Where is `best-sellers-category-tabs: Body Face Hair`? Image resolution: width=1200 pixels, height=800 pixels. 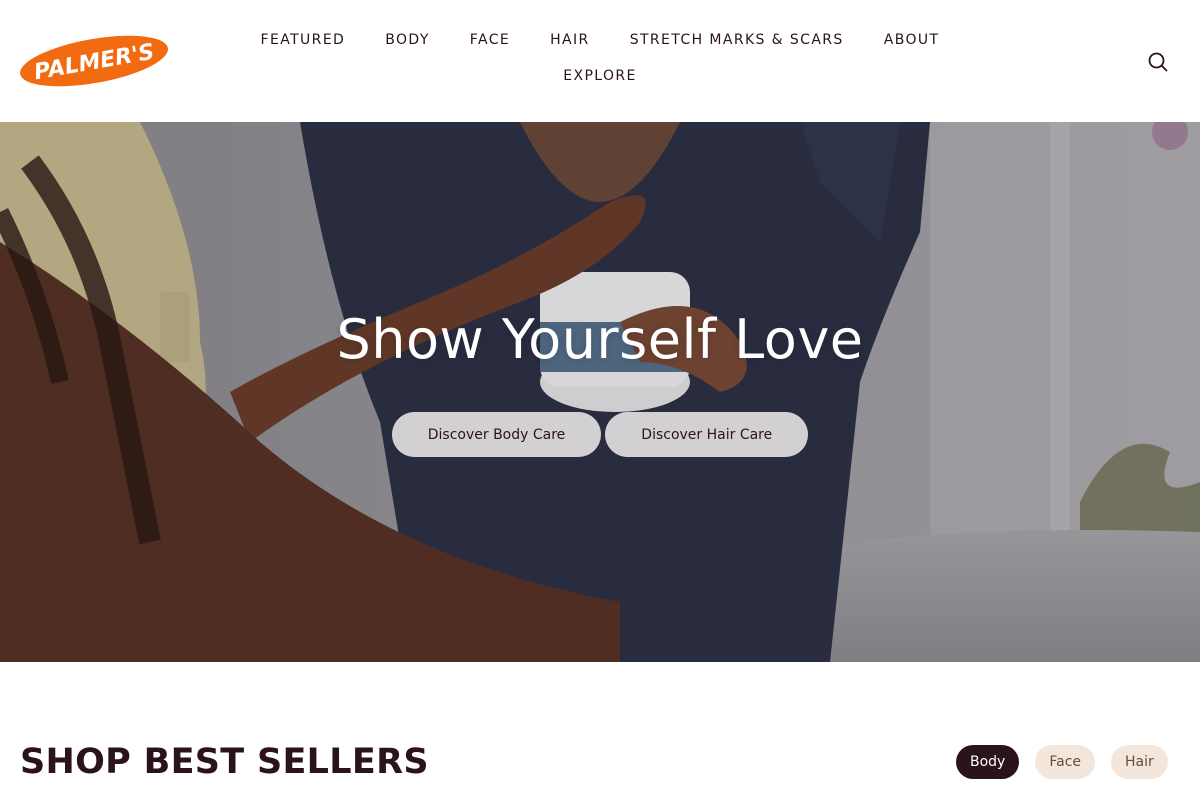 best-sellers-category-tabs: Body Face Hair is located at coordinates (1062, 762).